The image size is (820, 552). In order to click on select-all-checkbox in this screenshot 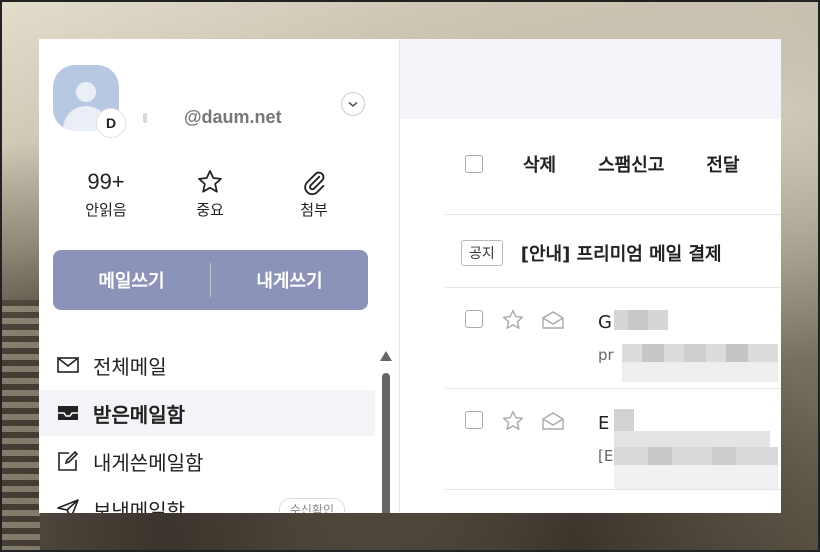, I will do `click(474, 164)`.